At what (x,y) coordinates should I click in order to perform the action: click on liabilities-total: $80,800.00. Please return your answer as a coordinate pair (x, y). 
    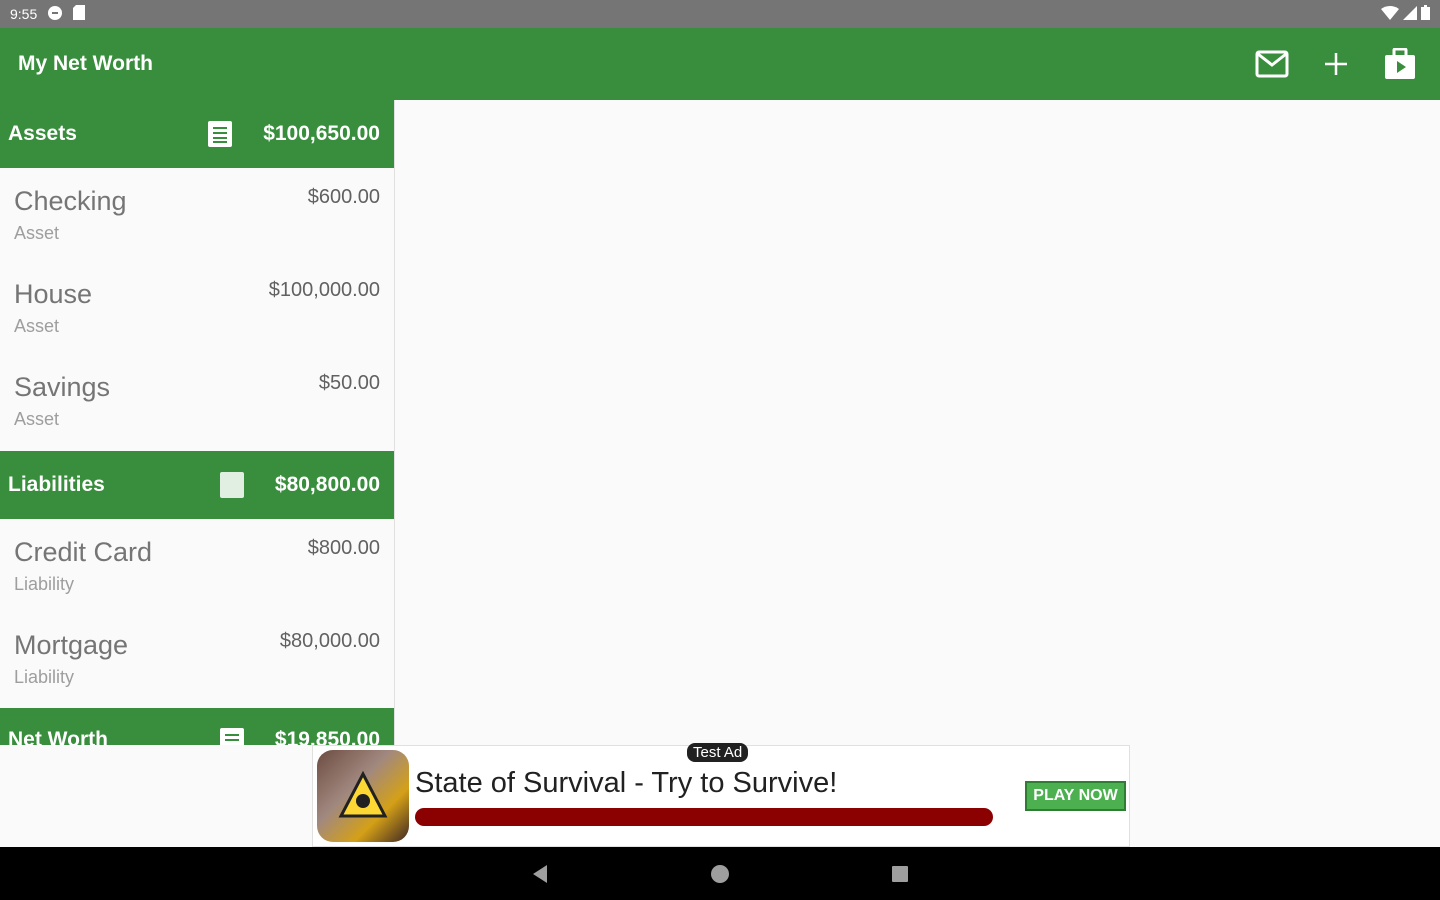
    Looking at the image, I should click on (327, 484).